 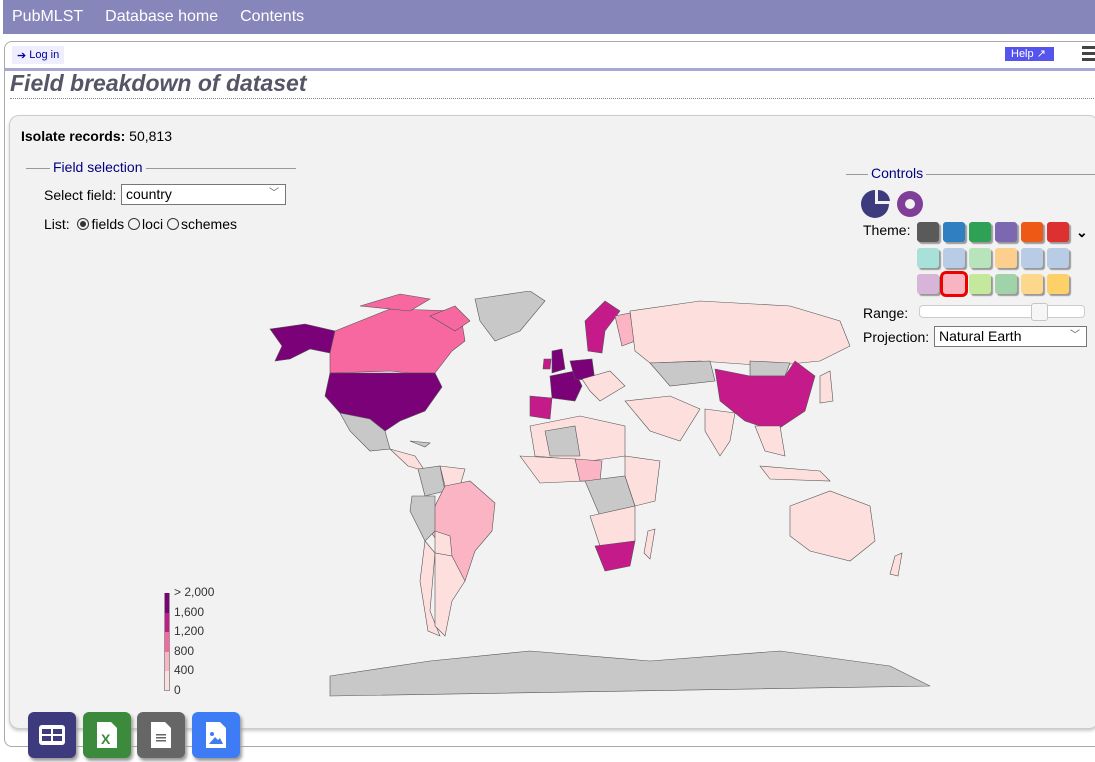 I want to click on table-icon, so click(x=52, y=735).